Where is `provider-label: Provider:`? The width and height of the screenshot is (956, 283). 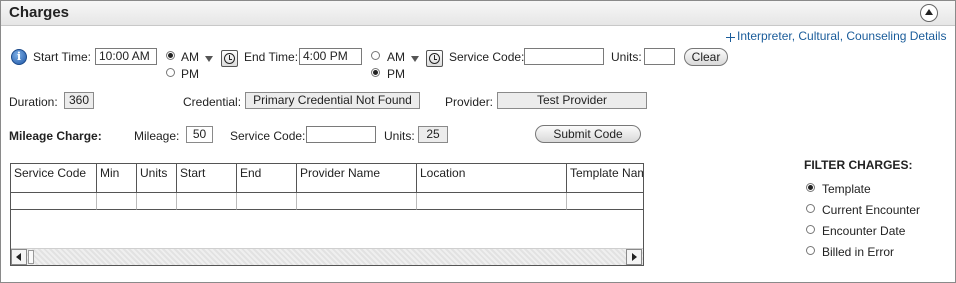 provider-label: Provider: is located at coordinates (469, 102).